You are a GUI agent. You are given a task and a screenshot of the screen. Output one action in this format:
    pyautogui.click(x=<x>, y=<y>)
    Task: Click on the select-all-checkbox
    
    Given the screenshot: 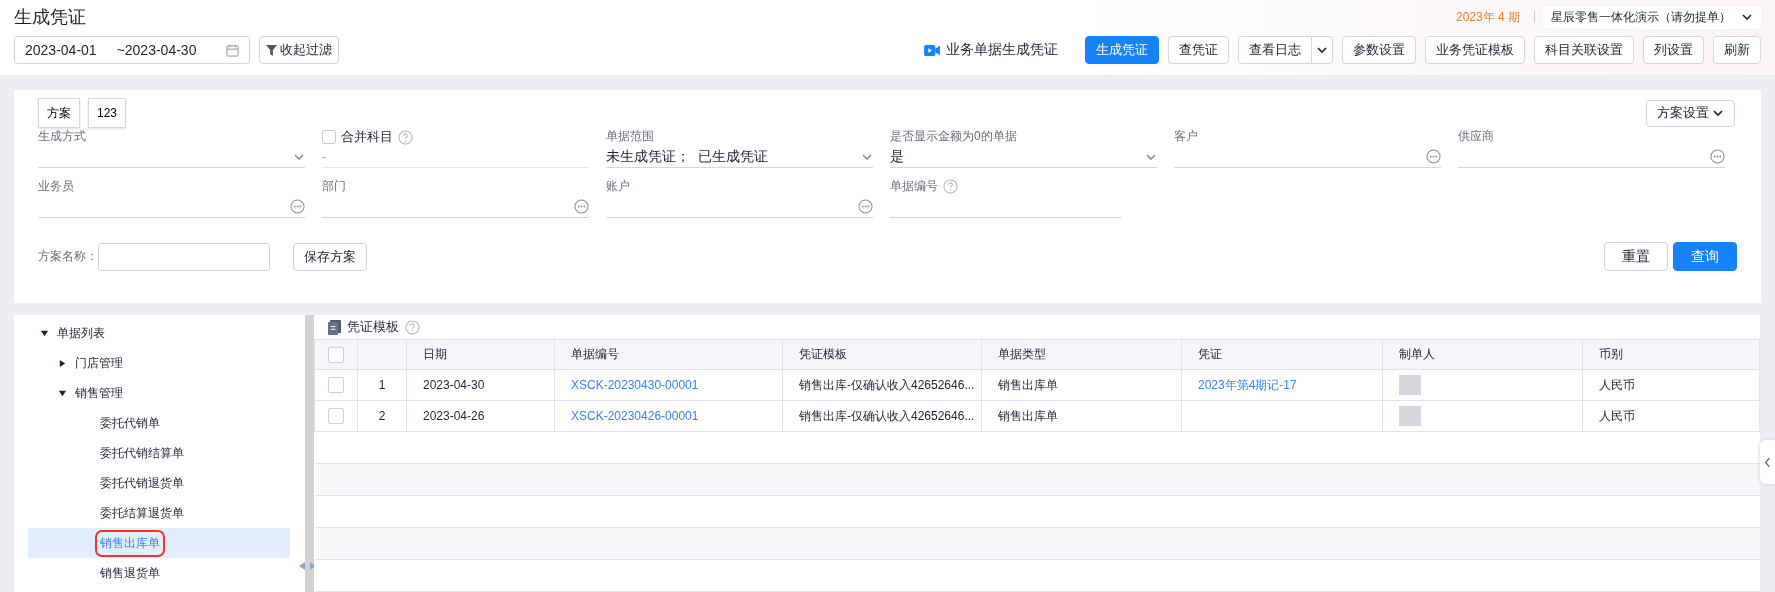 What is the action you would take?
    pyautogui.click(x=336, y=354)
    